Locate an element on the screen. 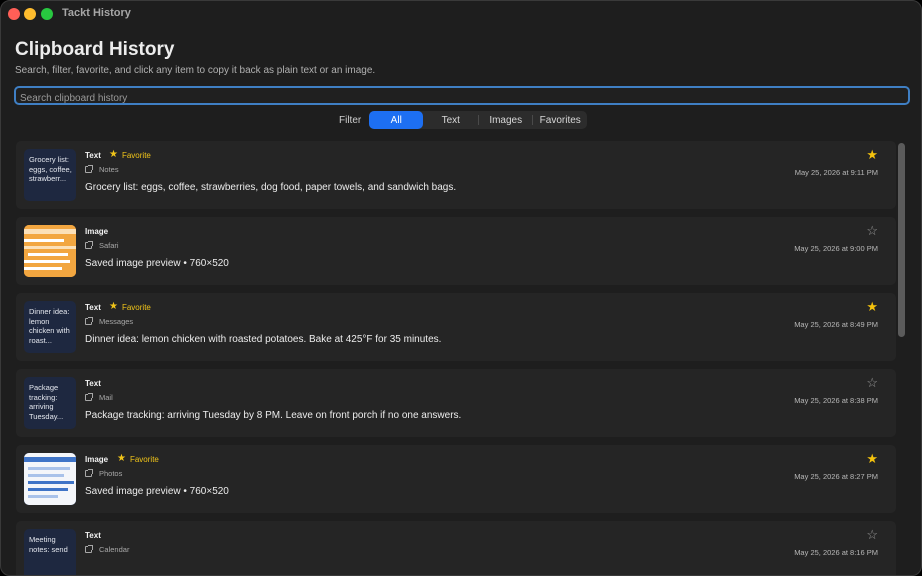 The height and width of the screenshot is (576, 922). filter-all-button: All is located at coordinates (396, 120).